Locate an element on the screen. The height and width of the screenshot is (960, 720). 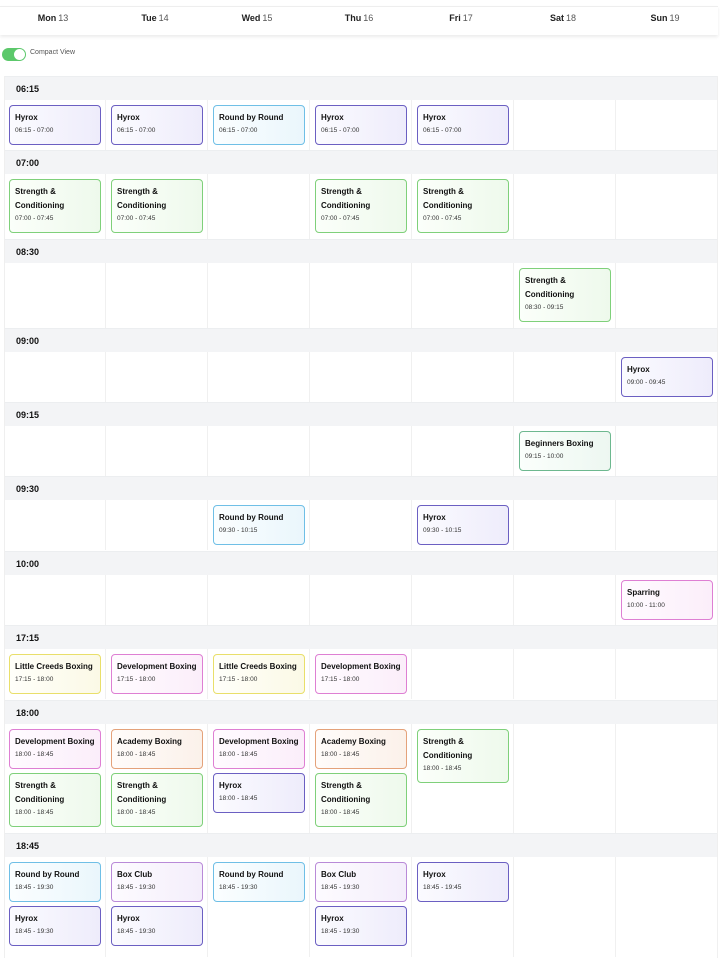
time-slot-header: 17:15 is located at coordinates (361, 637).